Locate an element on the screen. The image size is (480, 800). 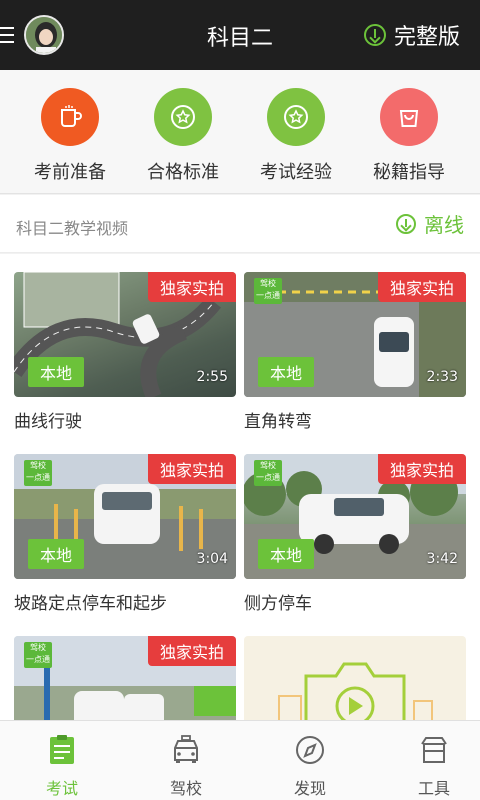
video-duration: 2:33 is located at coordinates (442, 377).